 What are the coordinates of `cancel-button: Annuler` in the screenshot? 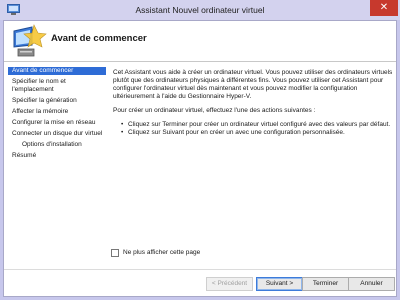 It's located at (371, 284).